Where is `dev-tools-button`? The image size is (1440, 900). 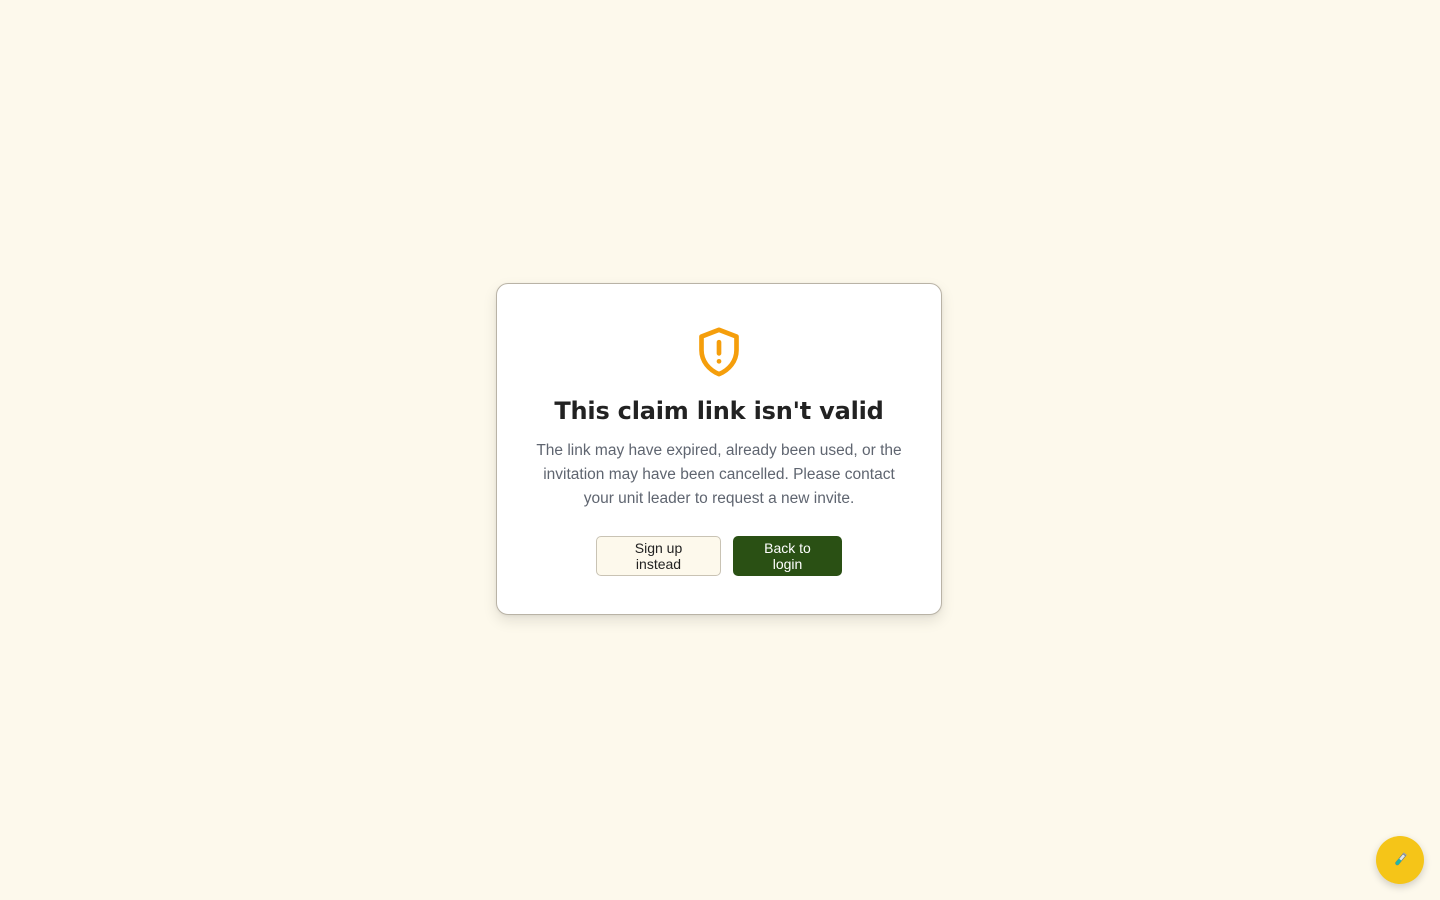 dev-tools-button is located at coordinates (1400, 860).